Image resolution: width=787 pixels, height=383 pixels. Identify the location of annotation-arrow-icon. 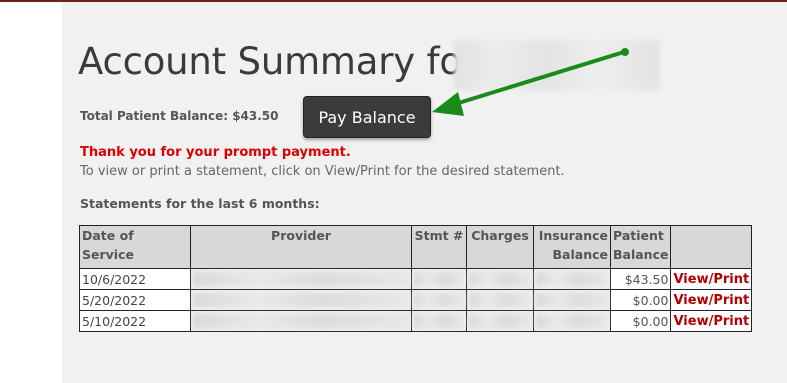
(530, 82).